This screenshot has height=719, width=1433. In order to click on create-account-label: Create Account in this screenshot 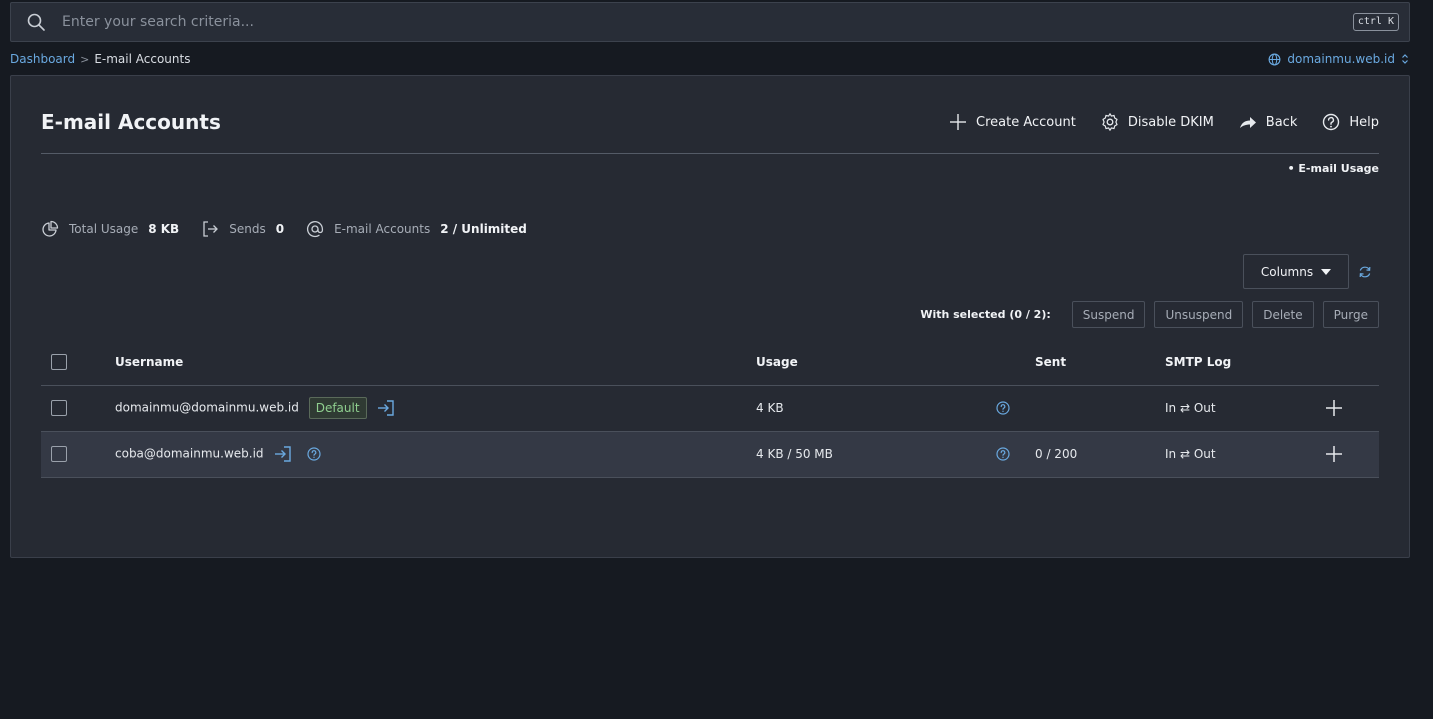, I will do `click(1026, 122)`.